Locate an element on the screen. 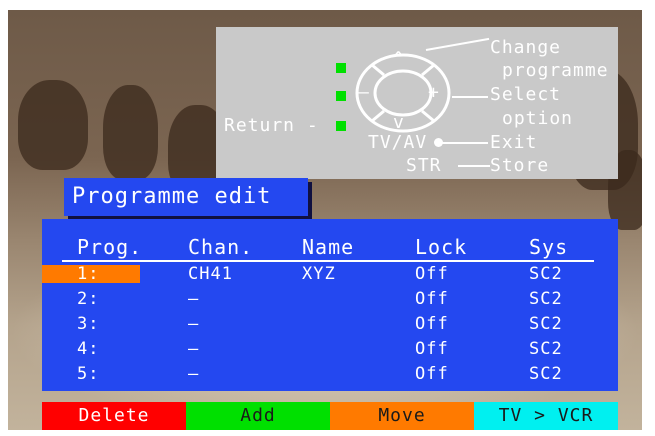 Image resolution: width=655 pixels, height=436 pixels. return-label: Return - is located at coordinates (271, 125).